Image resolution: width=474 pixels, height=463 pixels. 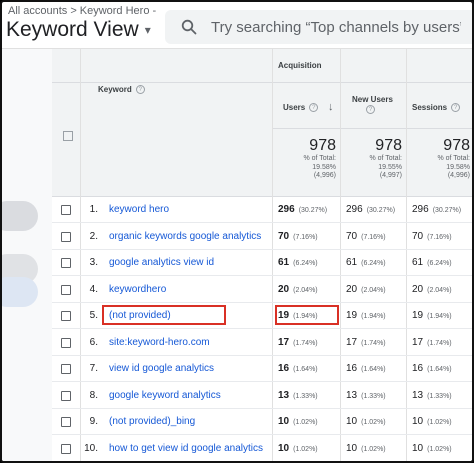 What do you see at coordinates (20, 216) in the screenshot?
I see `nav-item` at bounding box center [20, 216].